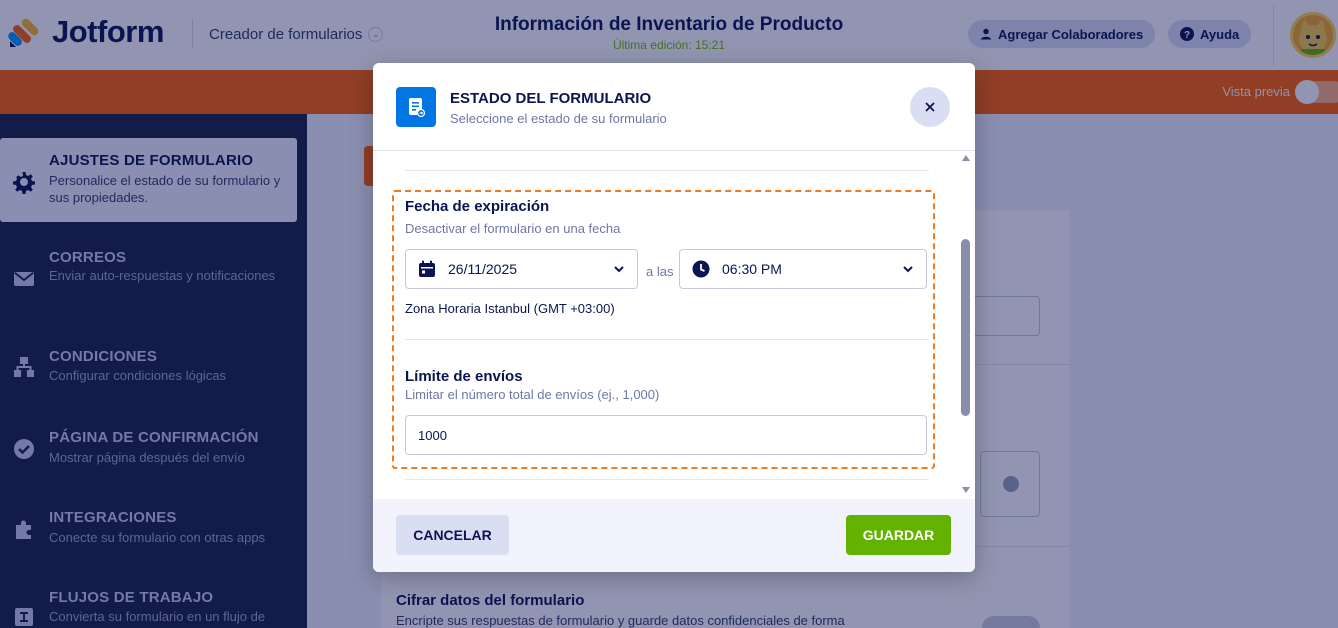 This screenshot has height=628, width=1338. Describe the element at coordinates (551, 98) in the screenshot. I see `modal-title: ESTADO DEL FORMULARIO` at that location.